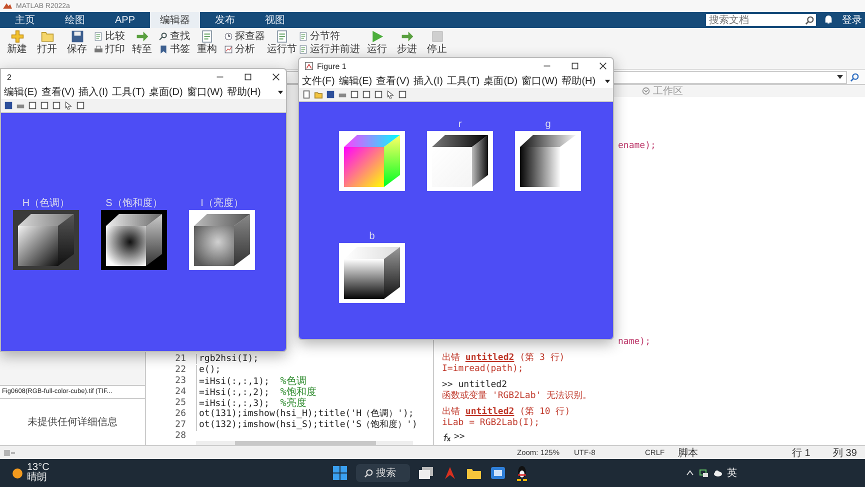 The image size is (865, 487). What do you see at coordinates (180, 403) in the screenshot?
I see `line-number: 25` at bounding box center [180, 403].